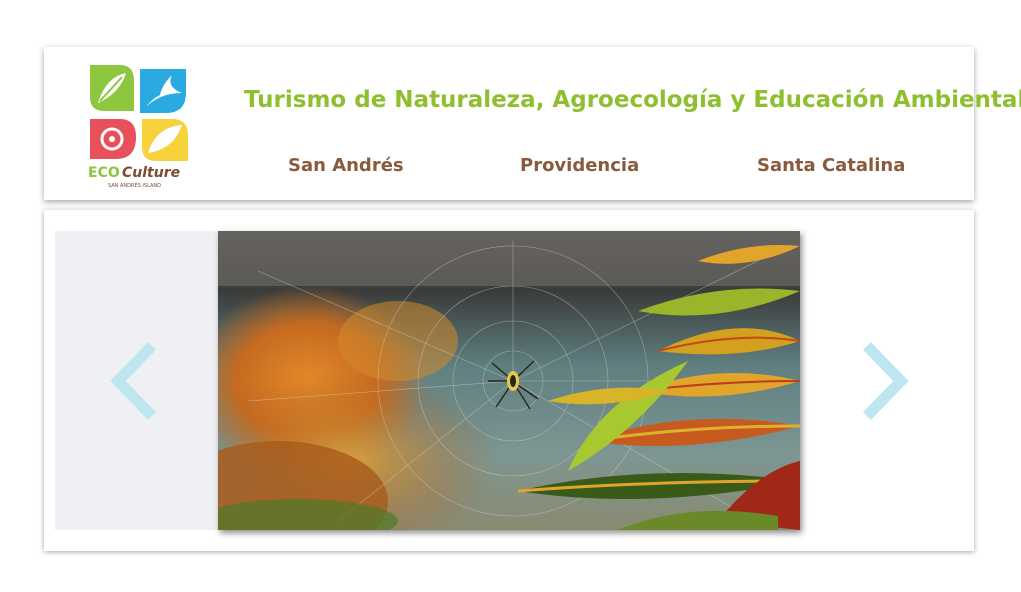  Describe the element at coordinates (134, 185) in the screenshot. I see `logo-tagline: SAN ANDRÉS ISLAND` at that location.